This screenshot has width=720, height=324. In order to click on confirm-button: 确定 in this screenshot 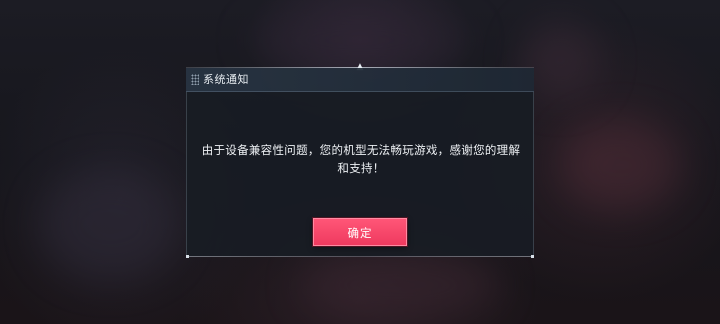, I will do `click(360, 232)`.